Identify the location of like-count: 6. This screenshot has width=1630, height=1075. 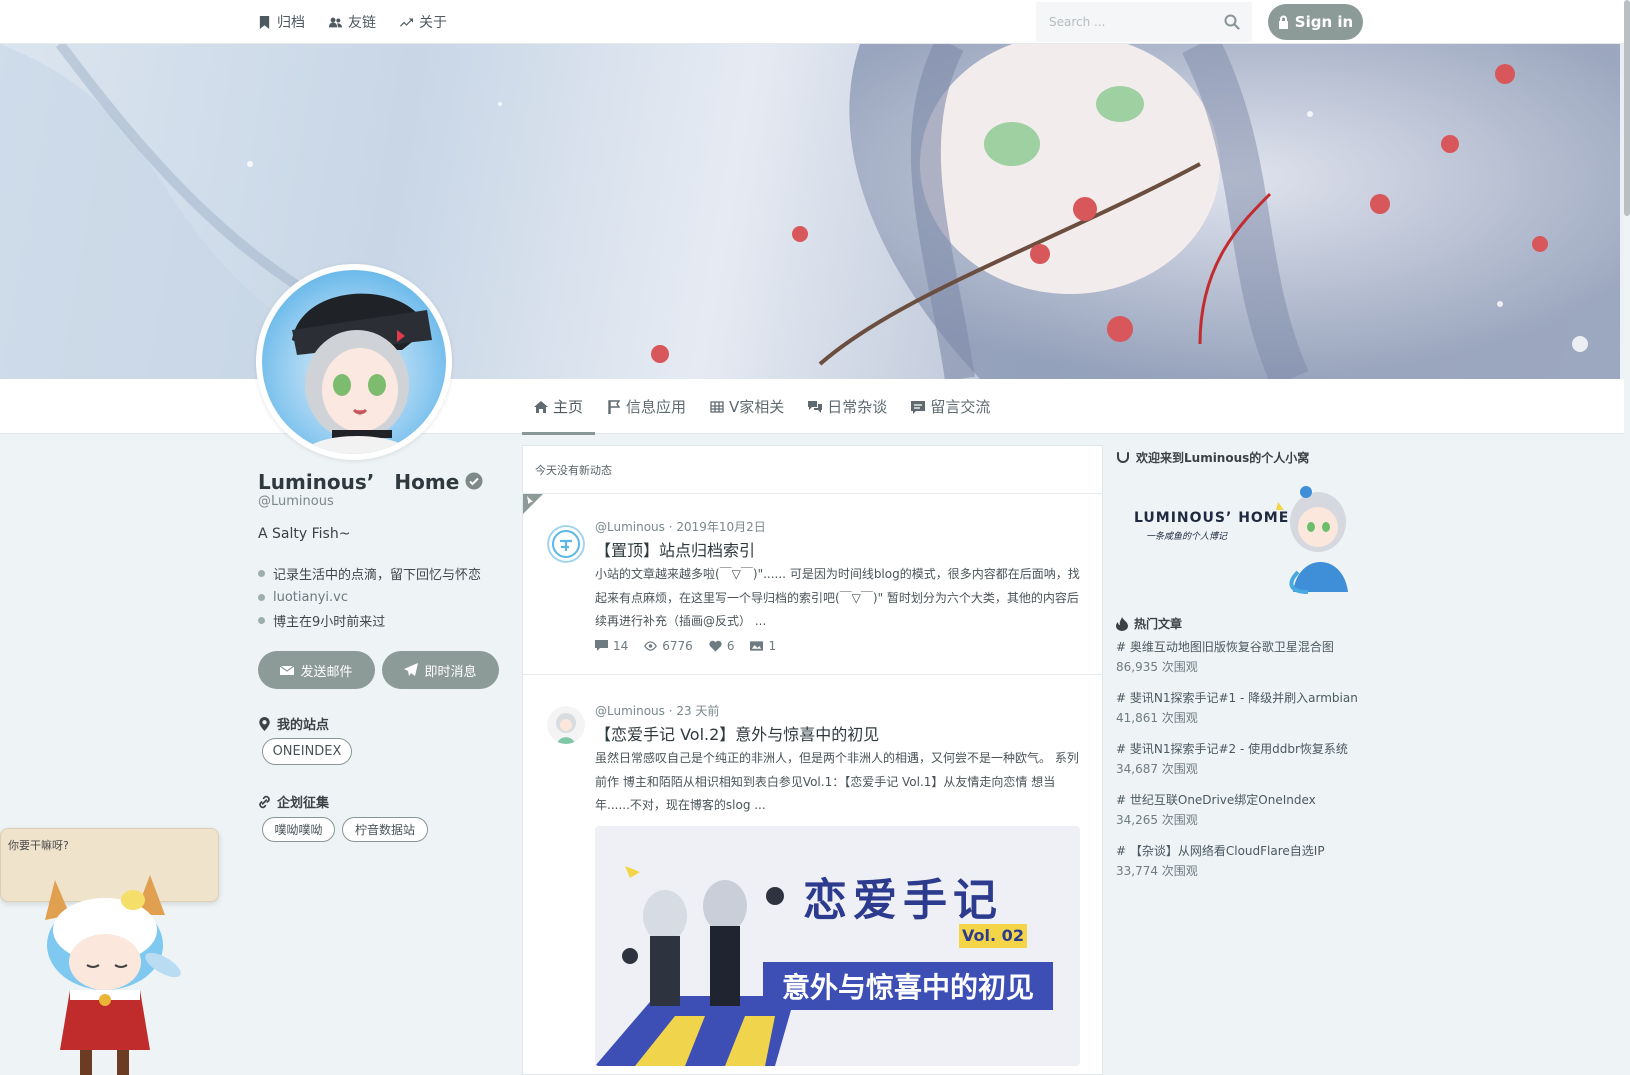
(722, 645).